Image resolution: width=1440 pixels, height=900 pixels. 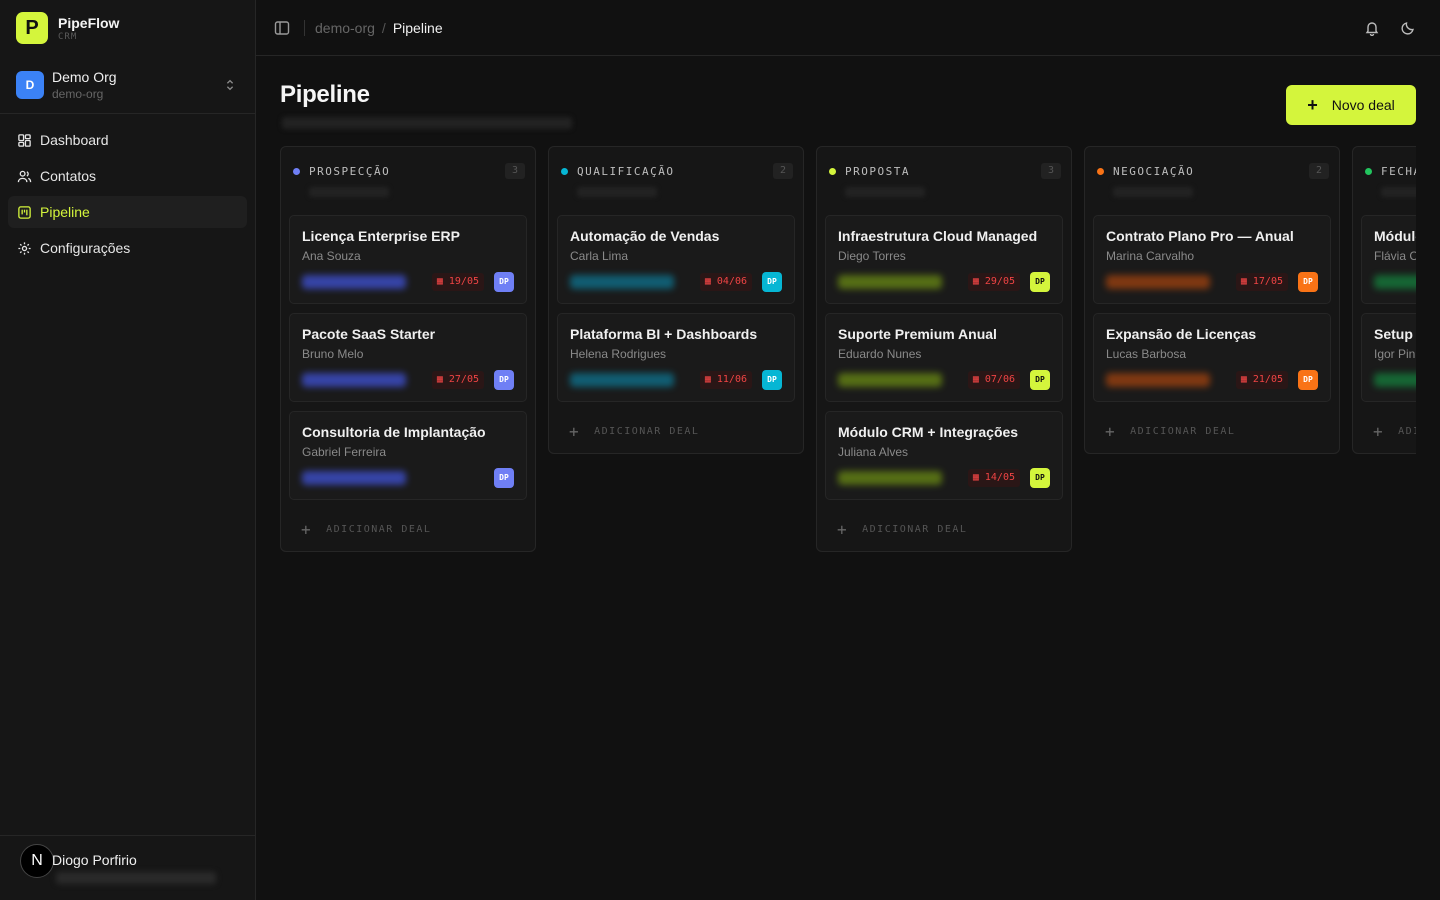 What do you see at coordinates (1150, 256) in the screenshot?
I see `deal-contact: Marina Carvalho` at bounding box center [1150, 256].